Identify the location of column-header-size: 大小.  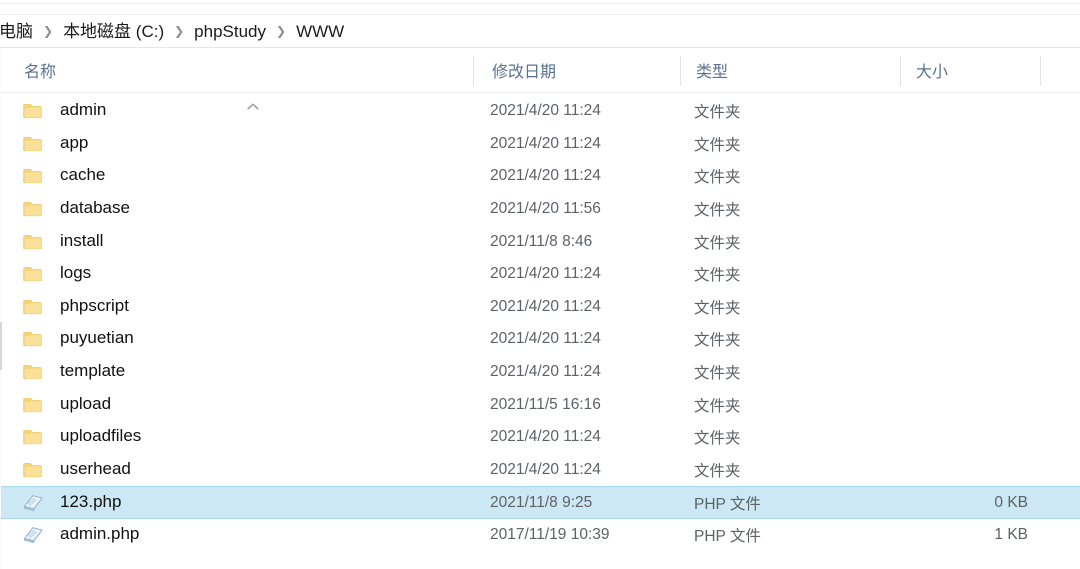
(974, 70).